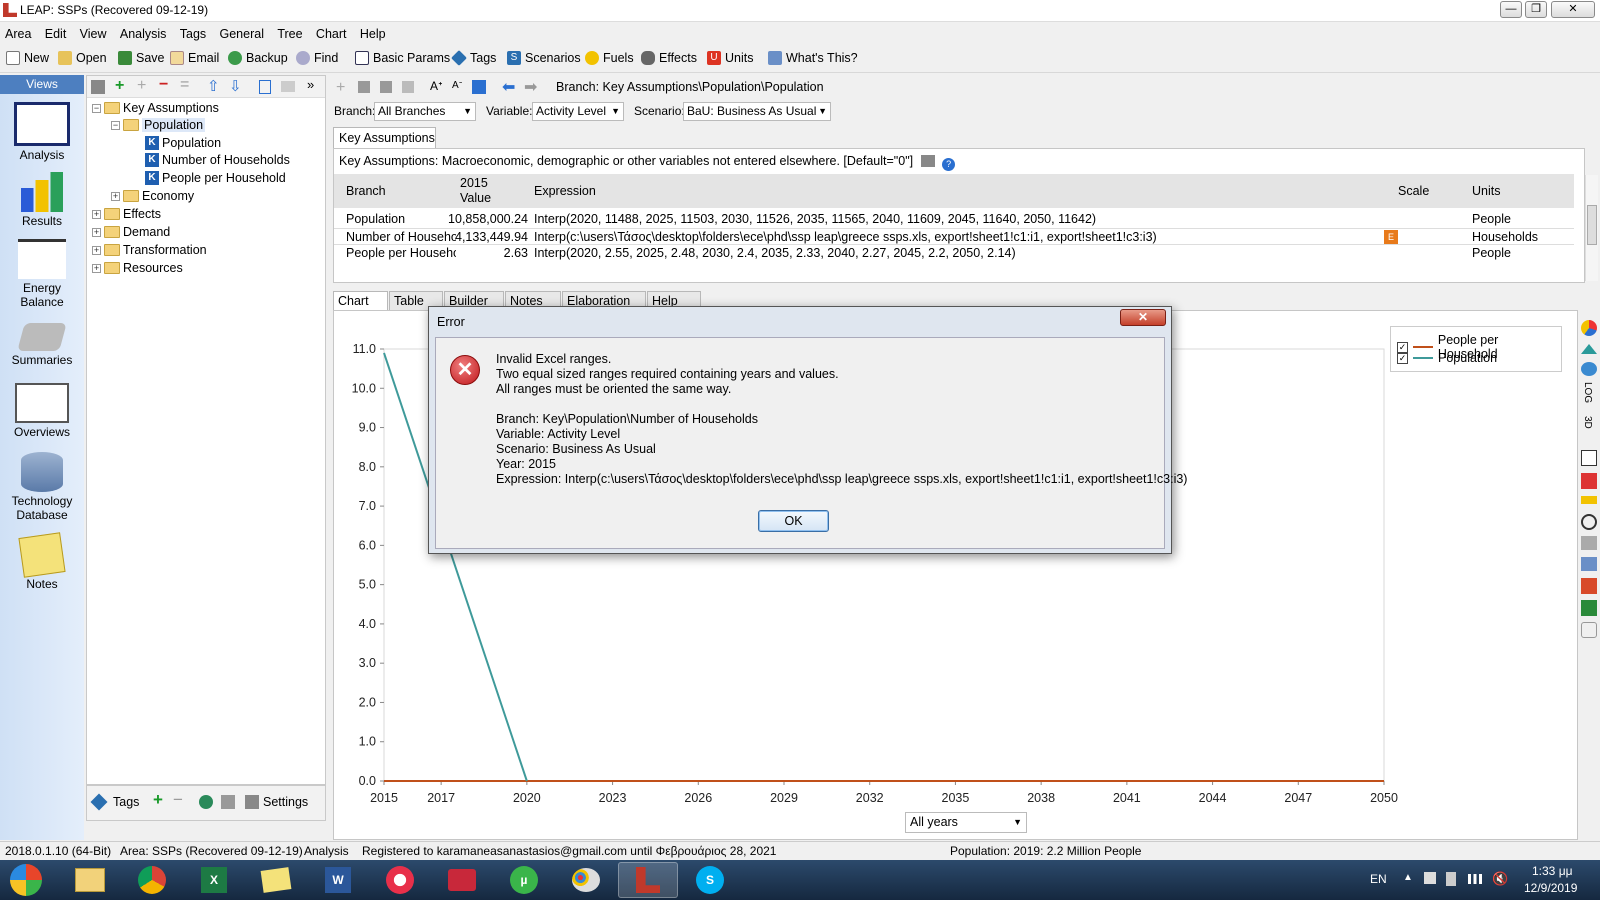  I want to click on collapse-icon: −, so click(115, 125).